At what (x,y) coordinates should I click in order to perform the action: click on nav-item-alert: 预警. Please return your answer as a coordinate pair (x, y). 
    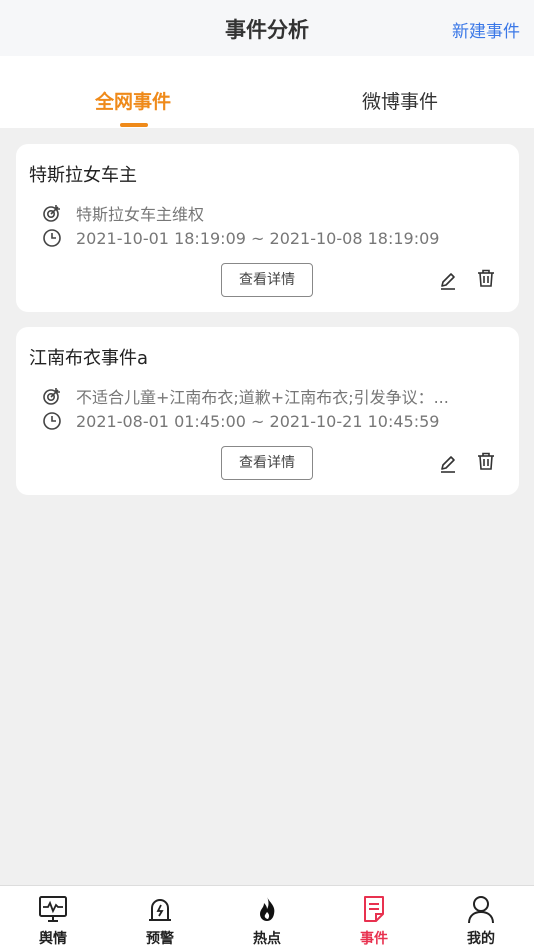
    Looking at the image, I should click on (160, 921).